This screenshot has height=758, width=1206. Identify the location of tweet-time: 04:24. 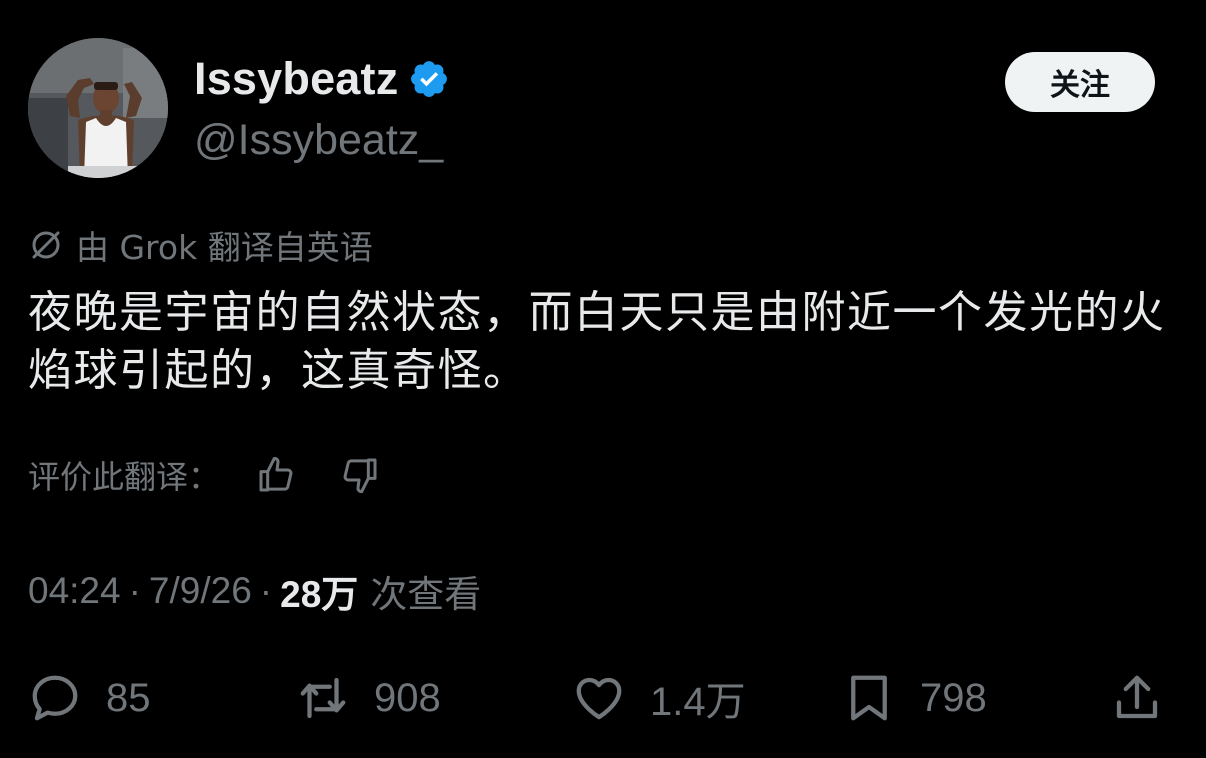
(74, 591).